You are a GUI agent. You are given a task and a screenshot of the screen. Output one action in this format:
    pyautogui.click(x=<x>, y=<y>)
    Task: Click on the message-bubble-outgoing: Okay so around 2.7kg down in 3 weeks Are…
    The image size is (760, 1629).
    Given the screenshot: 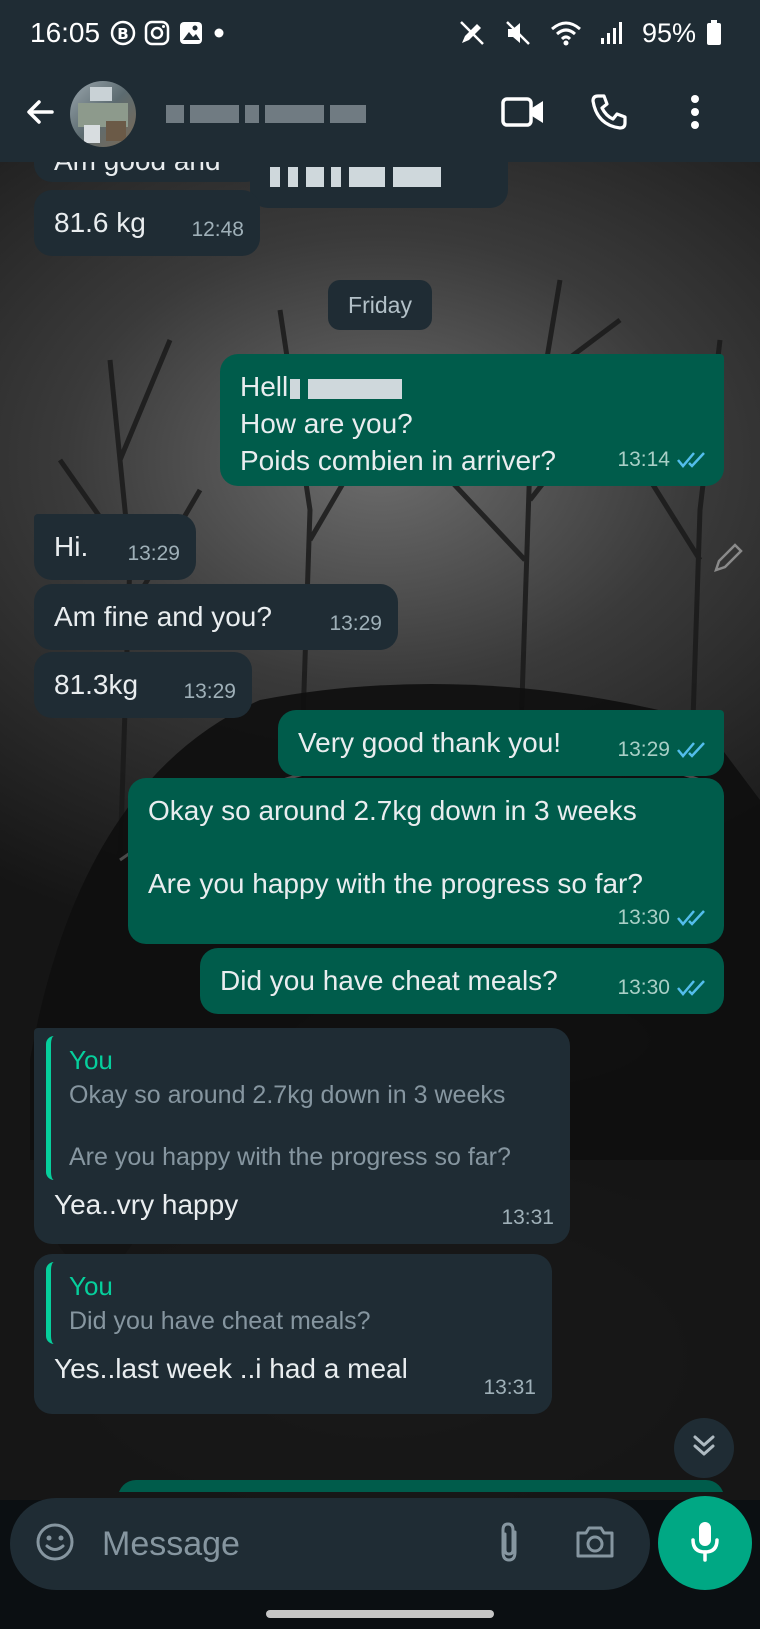 What is the action you would take?
    pyautogui.click(x=426, y=861)
    